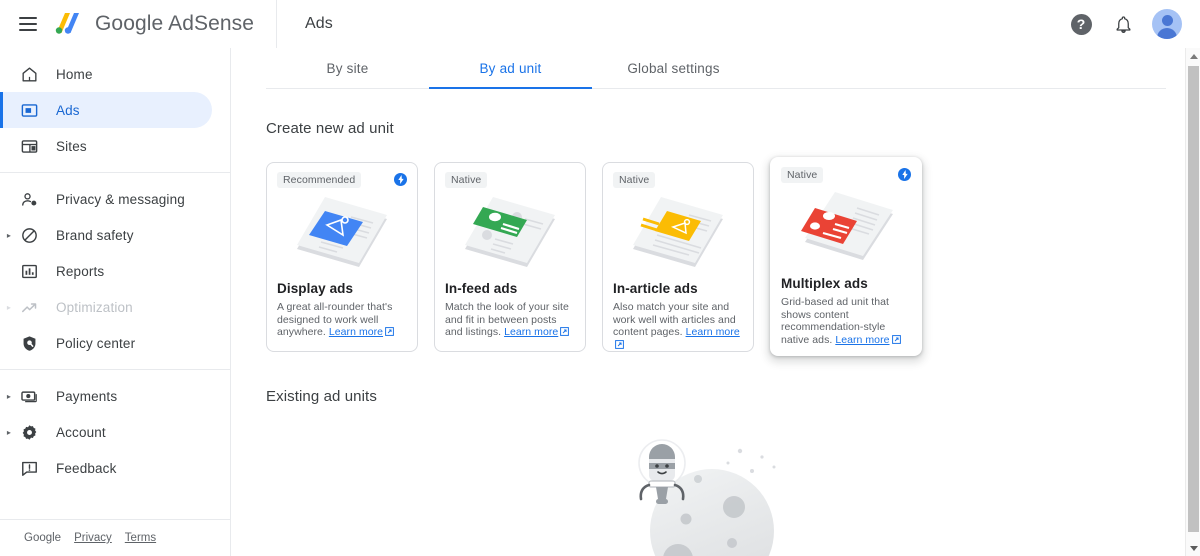  I want to click on sidebar-item-label: Brand safety, so click(95, 235).